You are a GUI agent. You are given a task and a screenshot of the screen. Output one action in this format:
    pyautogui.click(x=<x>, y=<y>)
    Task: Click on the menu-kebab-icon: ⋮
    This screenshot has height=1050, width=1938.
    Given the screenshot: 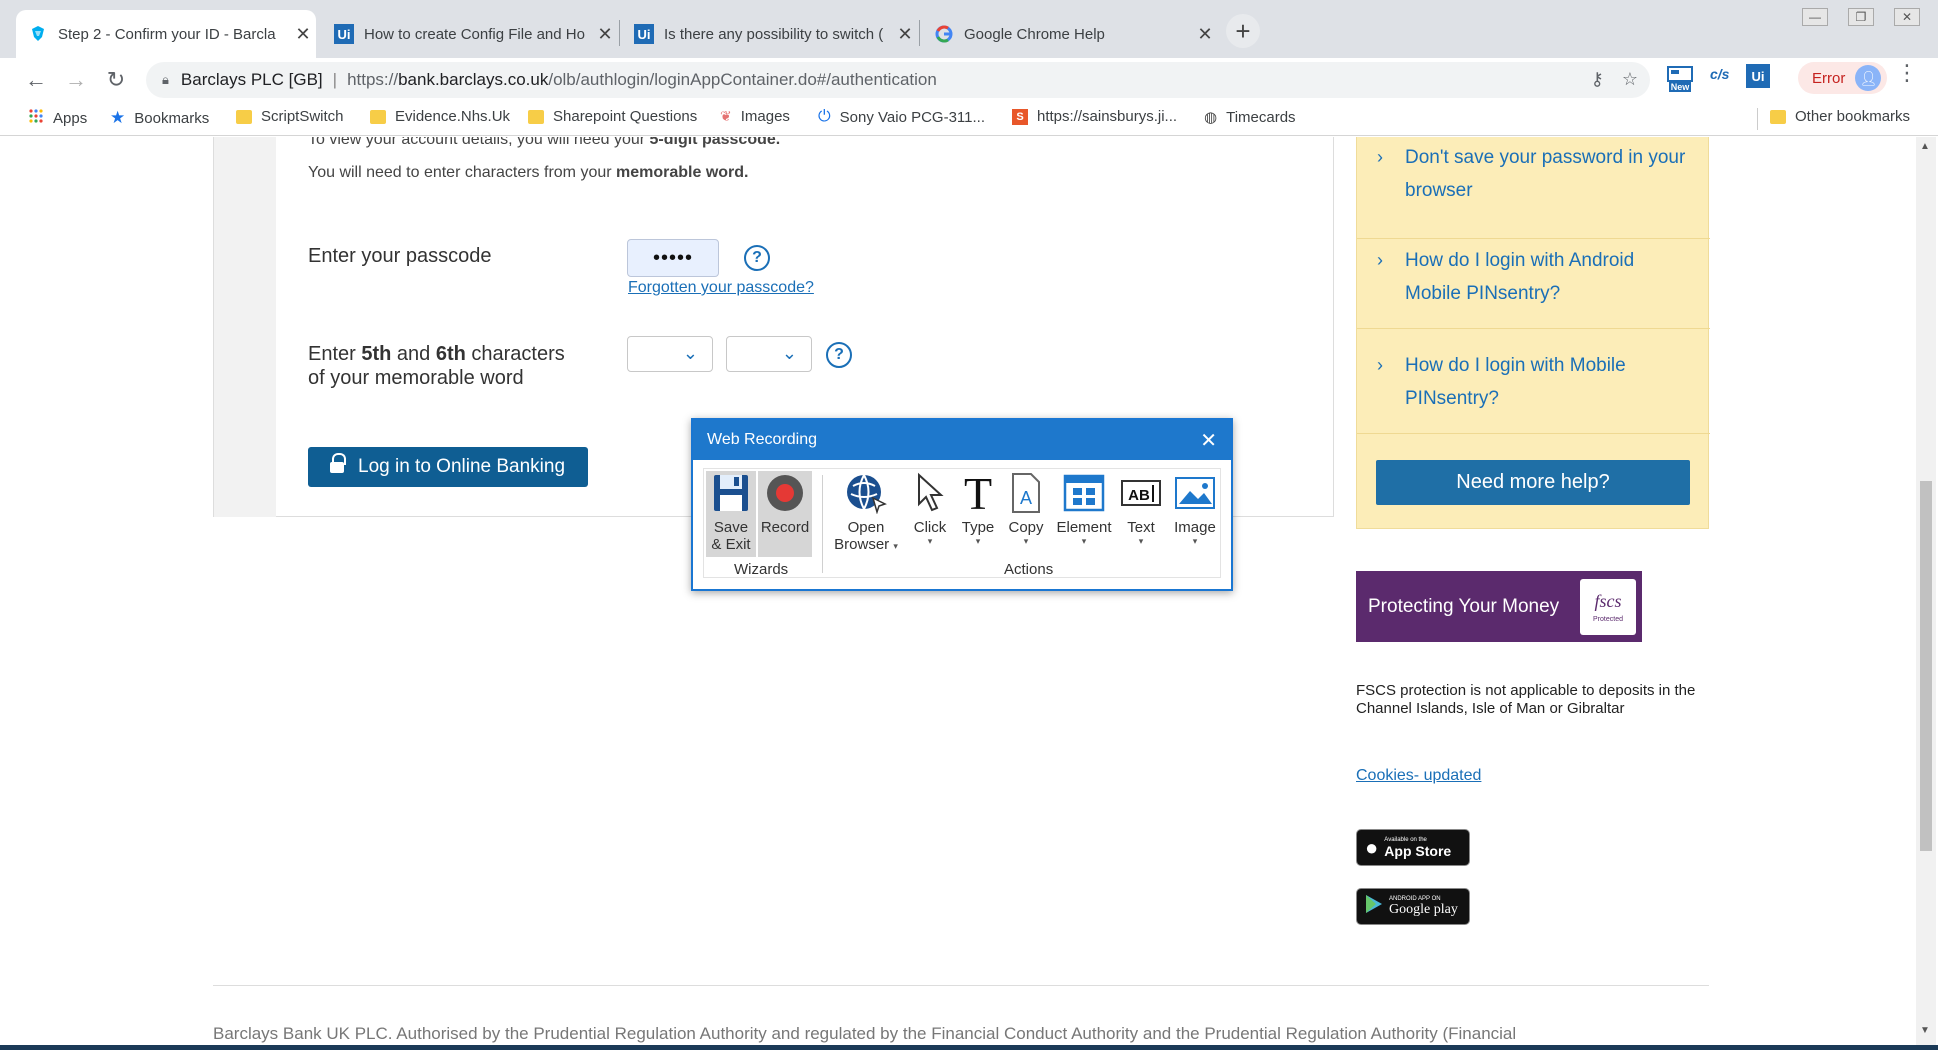 What is the action you would take?
    pyautogui.click(x=1907, y=73)
    